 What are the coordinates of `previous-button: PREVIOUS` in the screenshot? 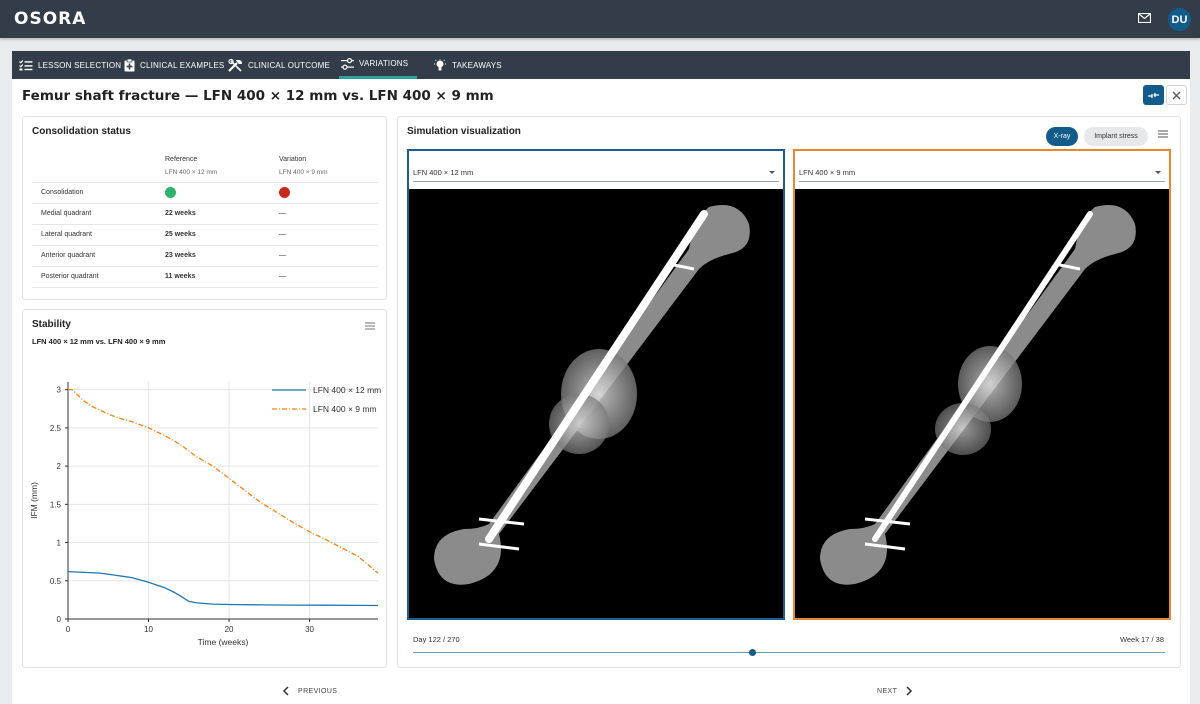 It's located at (309, 691).